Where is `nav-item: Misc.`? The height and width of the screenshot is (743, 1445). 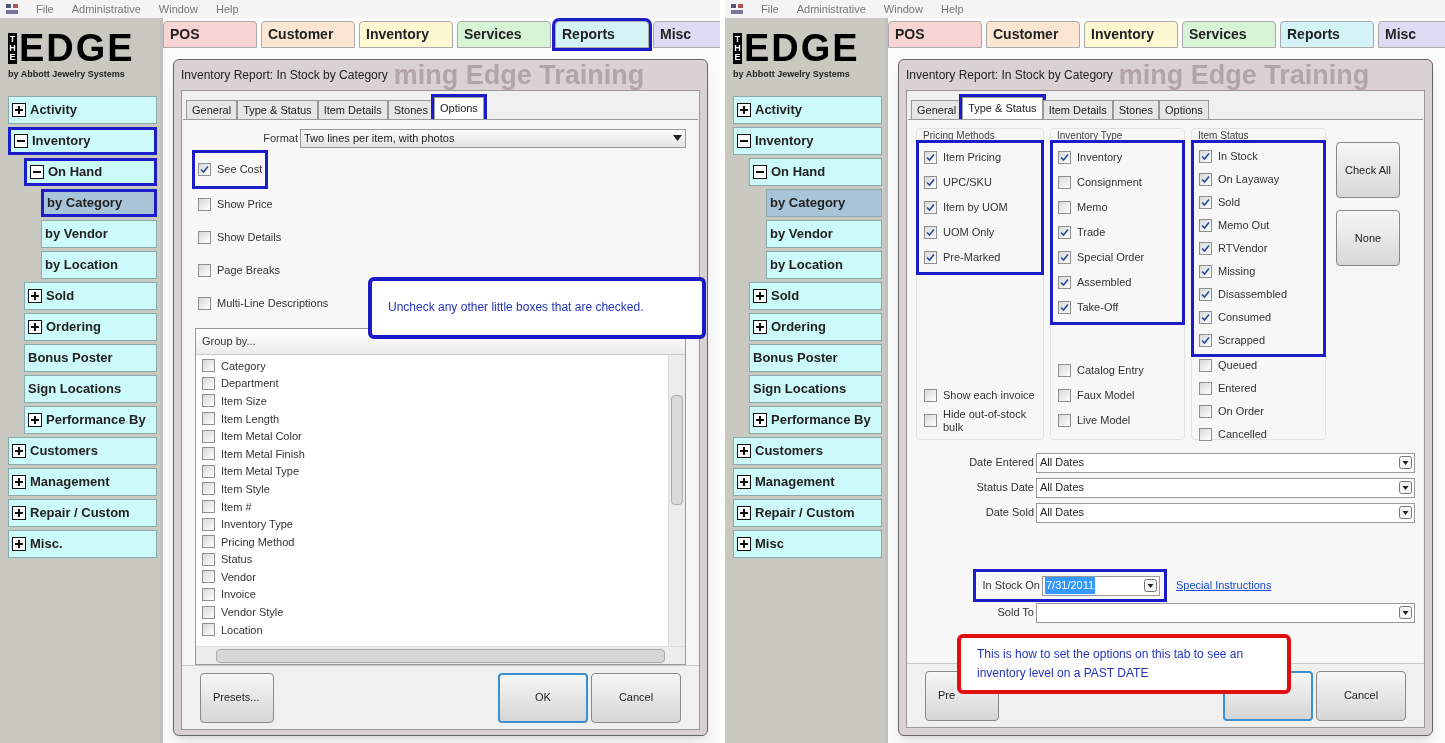
nav-item: Misc. is located at coordinates (82, 544).